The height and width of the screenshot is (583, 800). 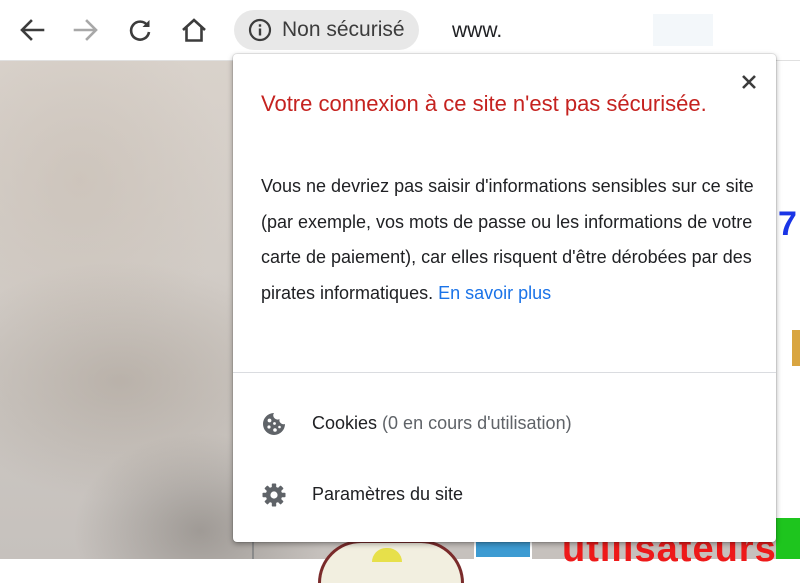 What do you see at coordinates (583, 30) in the screenshot?
I see `url-redaction` at bounding box center [583, 30].